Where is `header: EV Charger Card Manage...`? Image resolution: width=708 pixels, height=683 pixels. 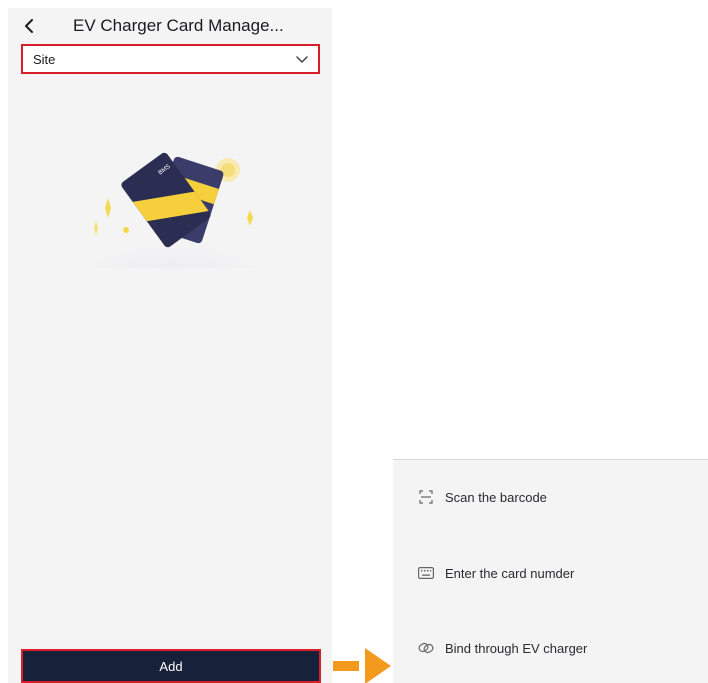 header: EV Charger Card Manage... is located at coordinates (170, 26).